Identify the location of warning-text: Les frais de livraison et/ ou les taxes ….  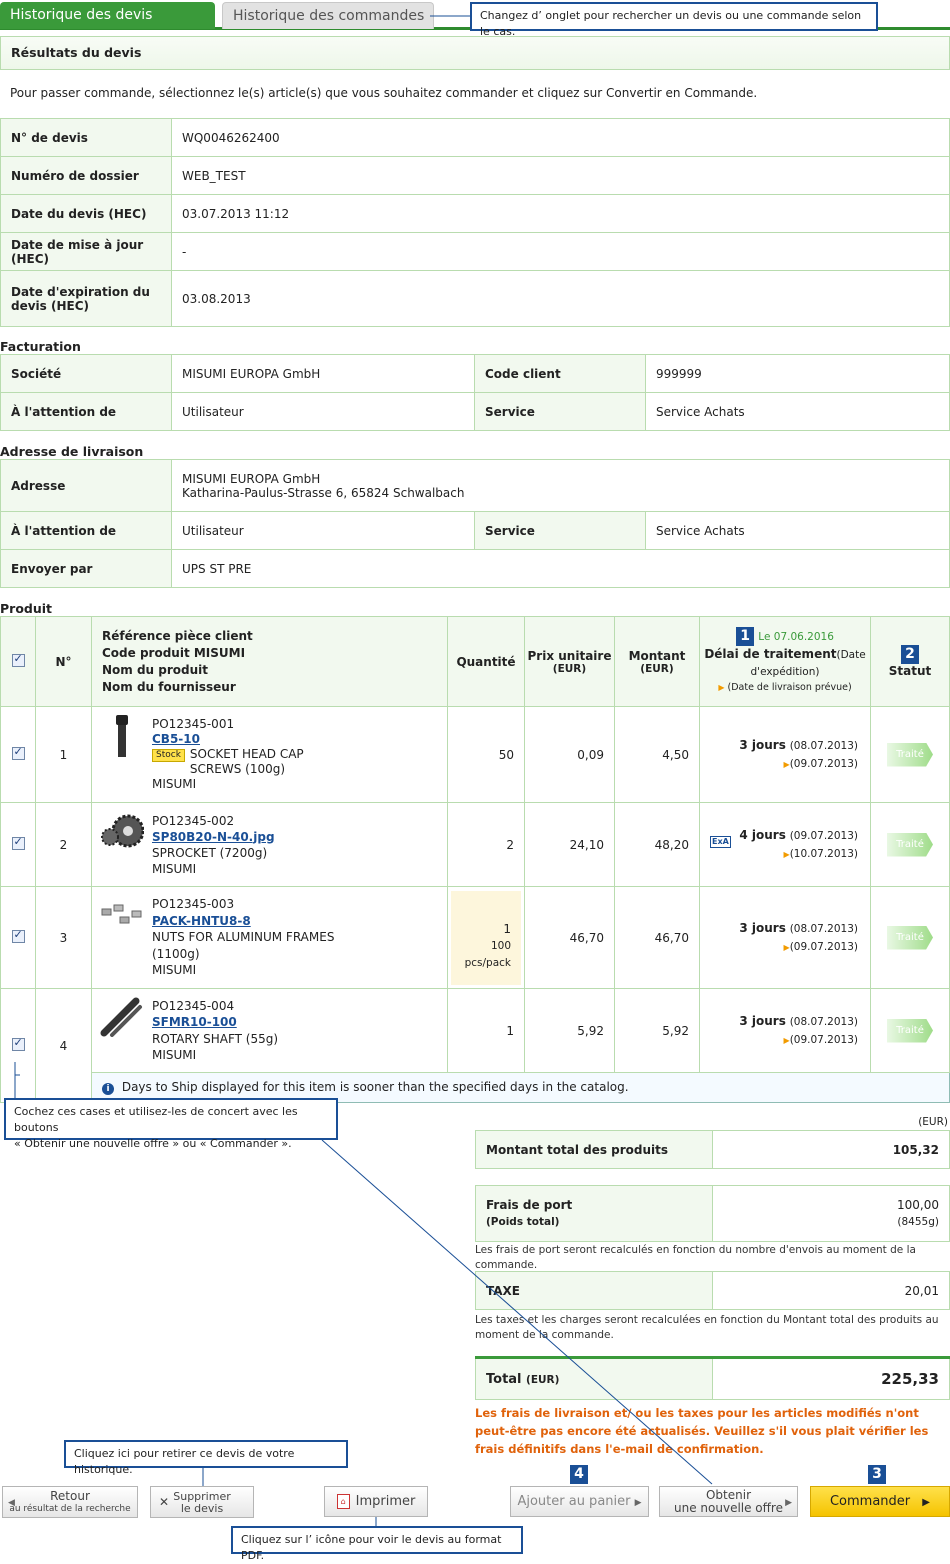
(702, 1431).